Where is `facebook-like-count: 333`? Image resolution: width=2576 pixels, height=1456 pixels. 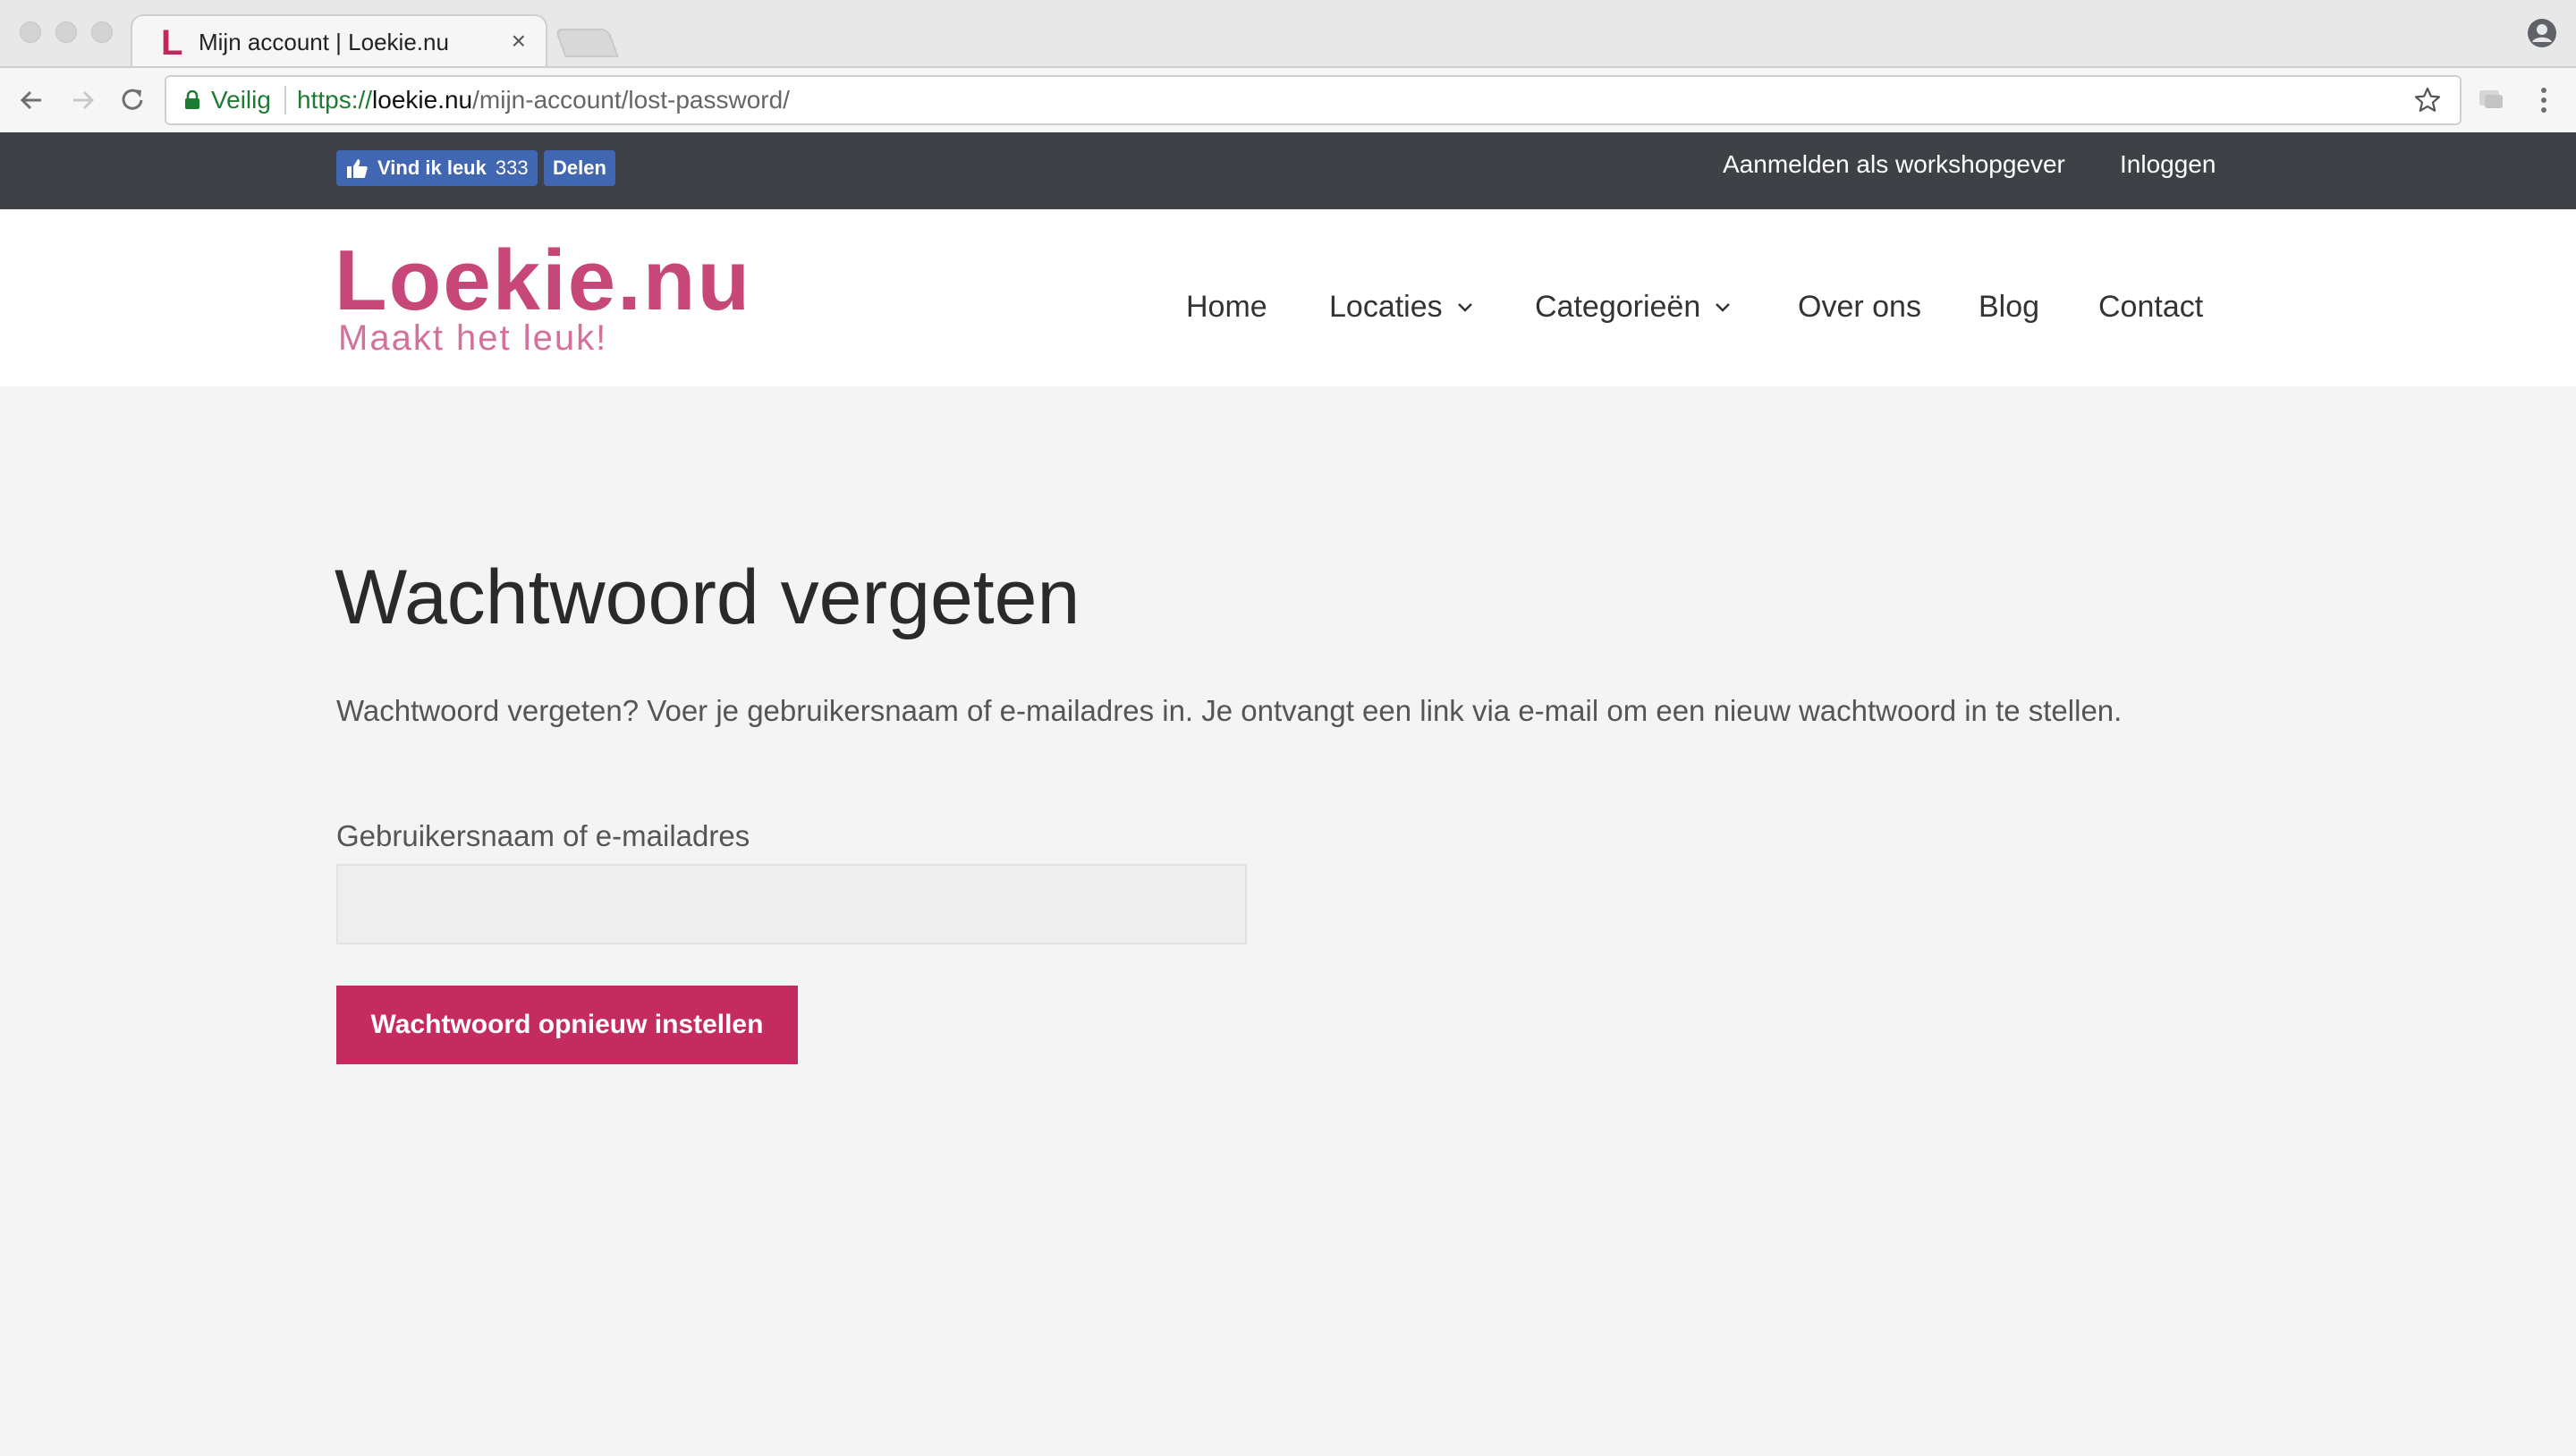 facebook-like-count: 333 is located at coordinates (512, 168).